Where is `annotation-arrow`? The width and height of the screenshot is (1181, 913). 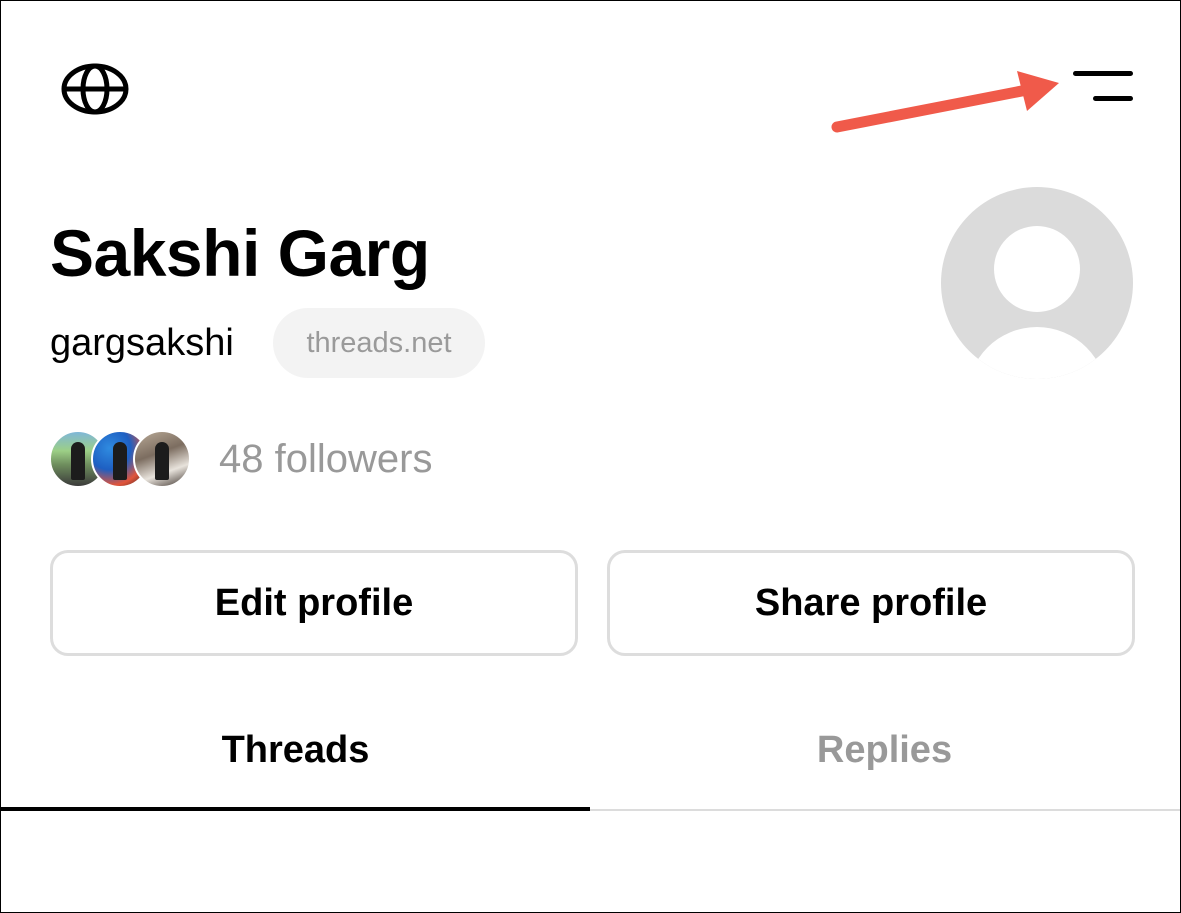
annotation-arrow is located at coordinates (945, 102).